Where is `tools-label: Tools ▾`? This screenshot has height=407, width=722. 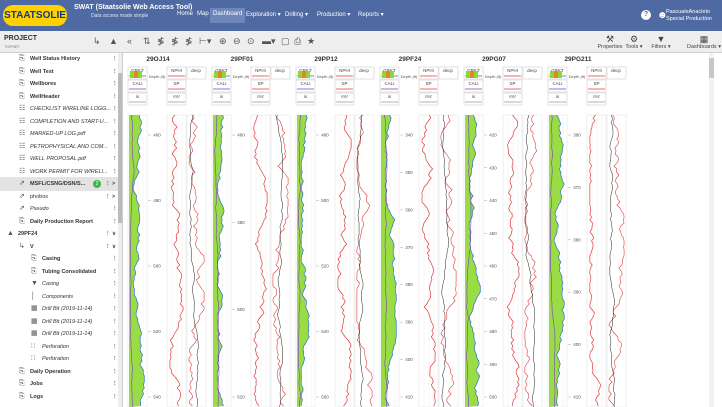 tools-label: Tools ▾ is located at coordinates (634, 47).